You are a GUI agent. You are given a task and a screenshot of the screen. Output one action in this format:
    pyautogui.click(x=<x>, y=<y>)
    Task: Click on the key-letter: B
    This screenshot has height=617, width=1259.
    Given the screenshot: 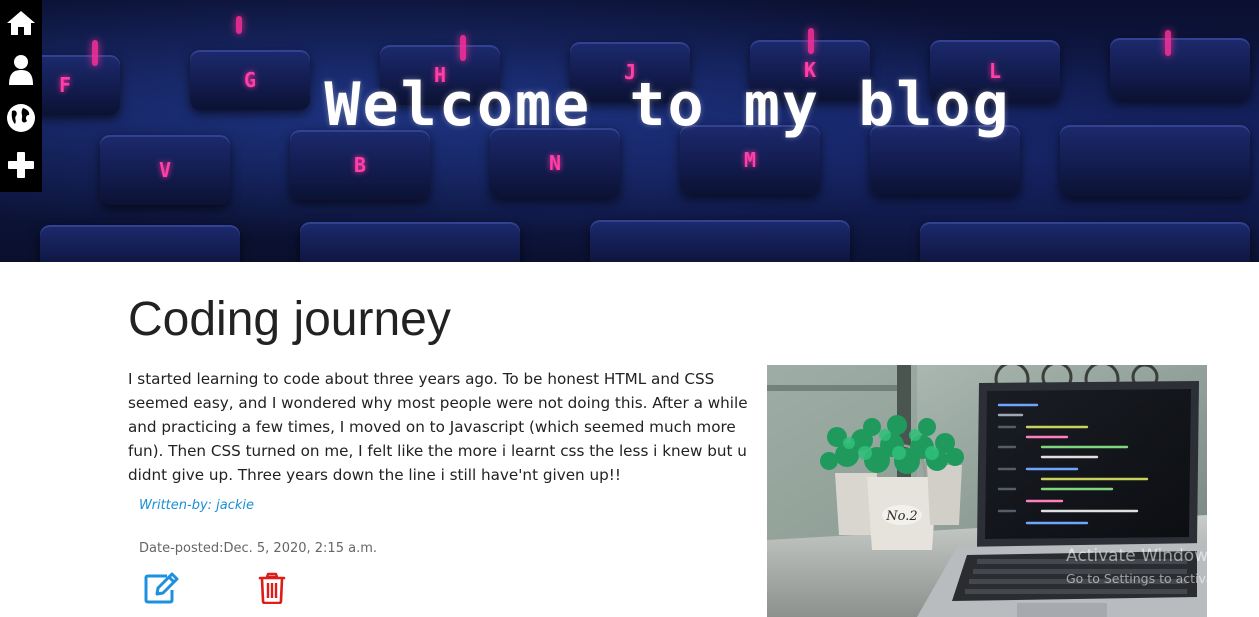 What is the action you would take?
    pyautogui.click(x=360, y=165)
    